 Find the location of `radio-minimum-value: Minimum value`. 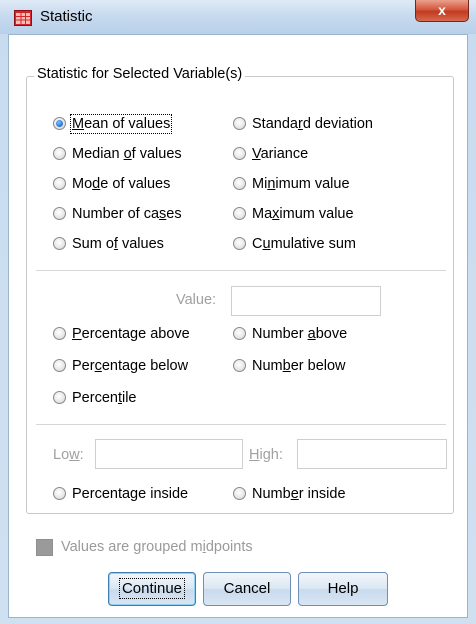

radio-minimum-value: Minimum value is located at coordinates (291, 184).